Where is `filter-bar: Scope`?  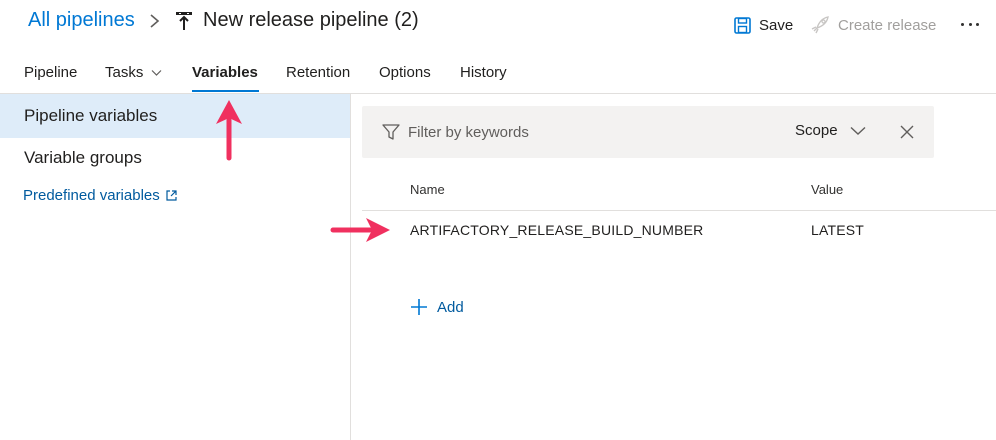
filter-bar: Scope is located at coordinates (648, 132).